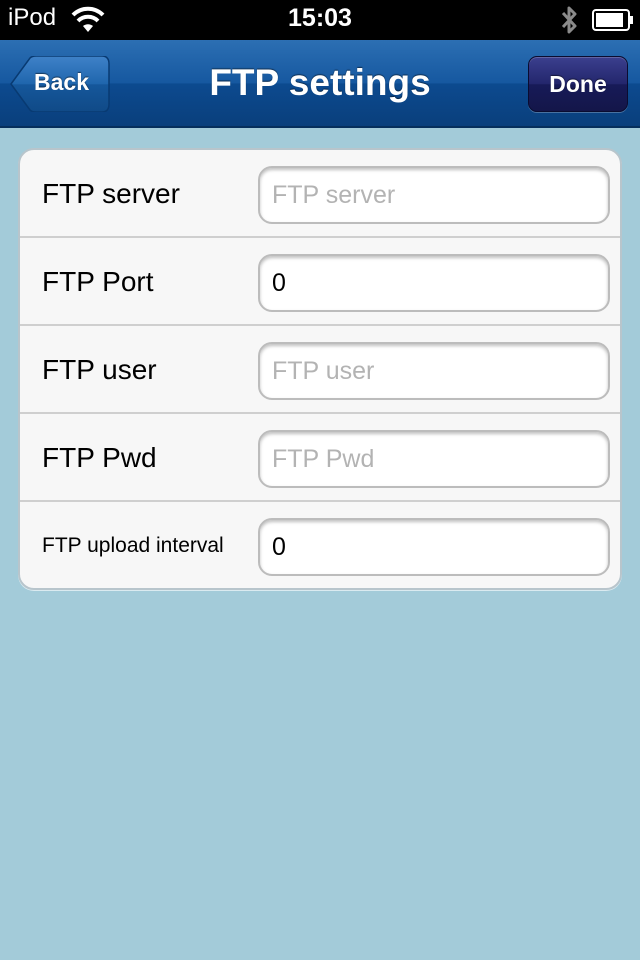 The image size is (640, 960). I want to click on ftp-user-row: FTP user, so click(320, 370).